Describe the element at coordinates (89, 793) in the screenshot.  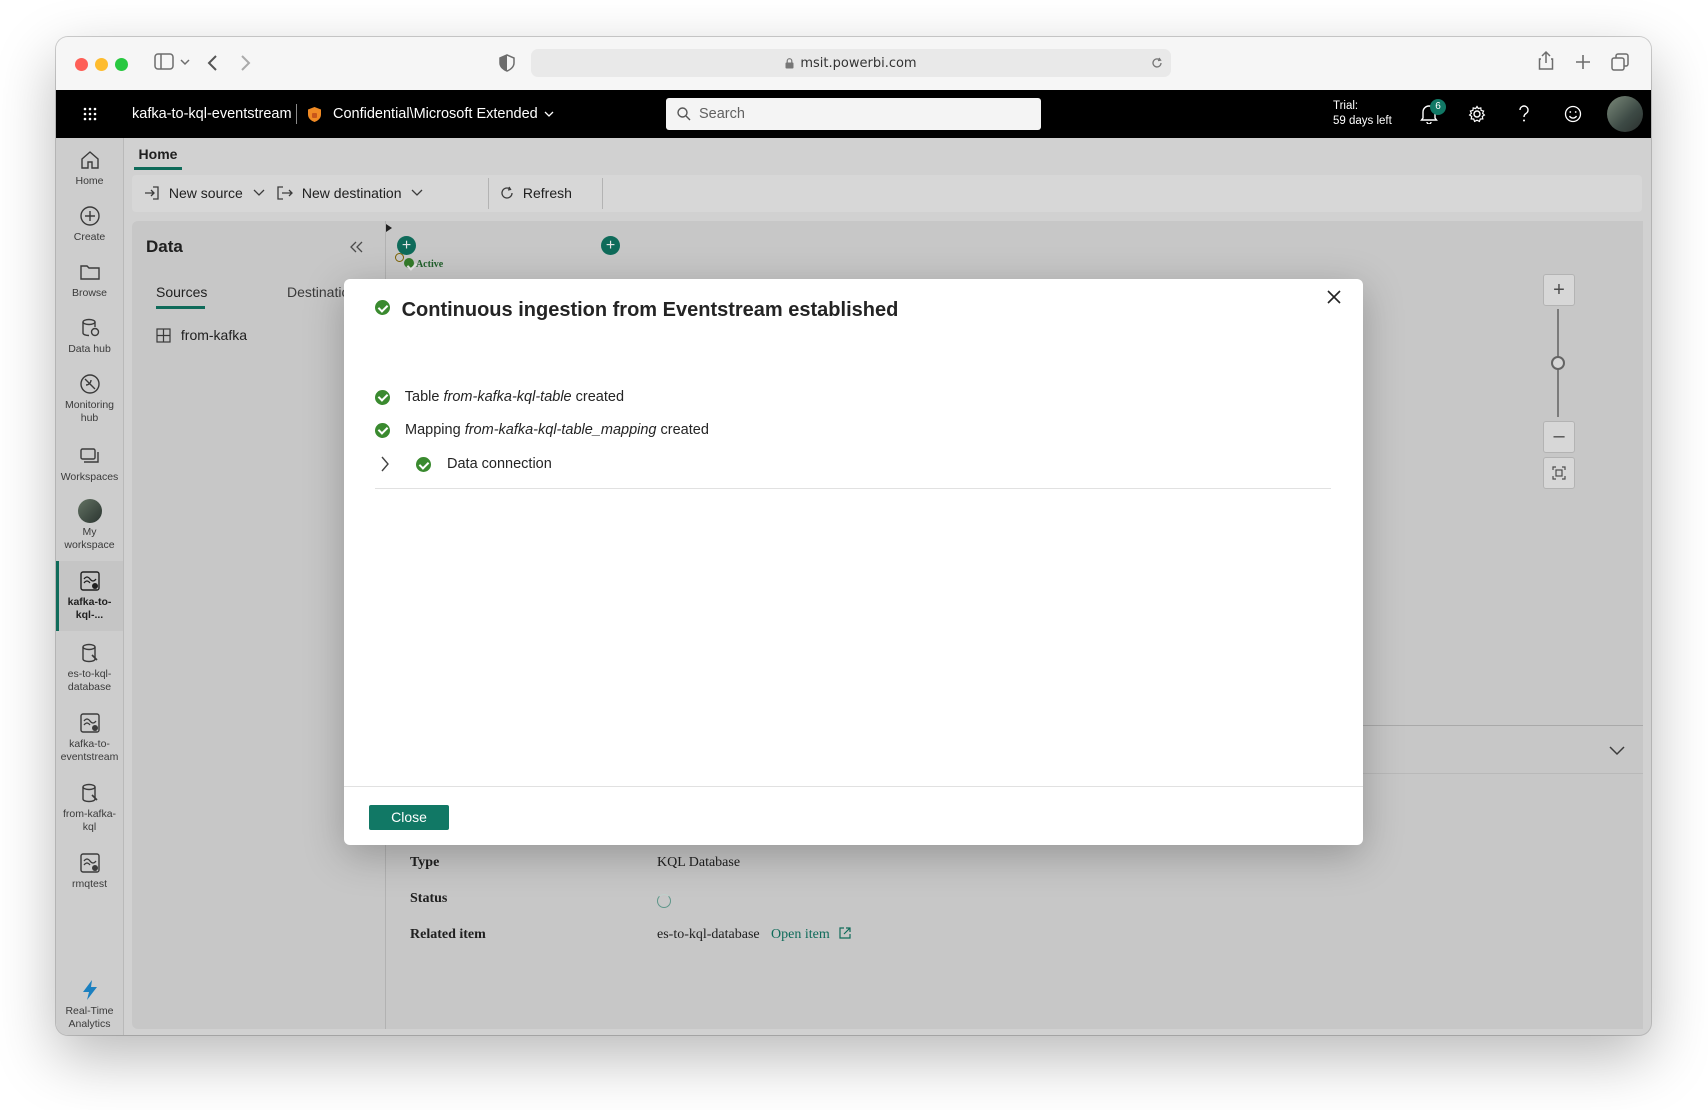
I see `kql-database-icon` at that location.